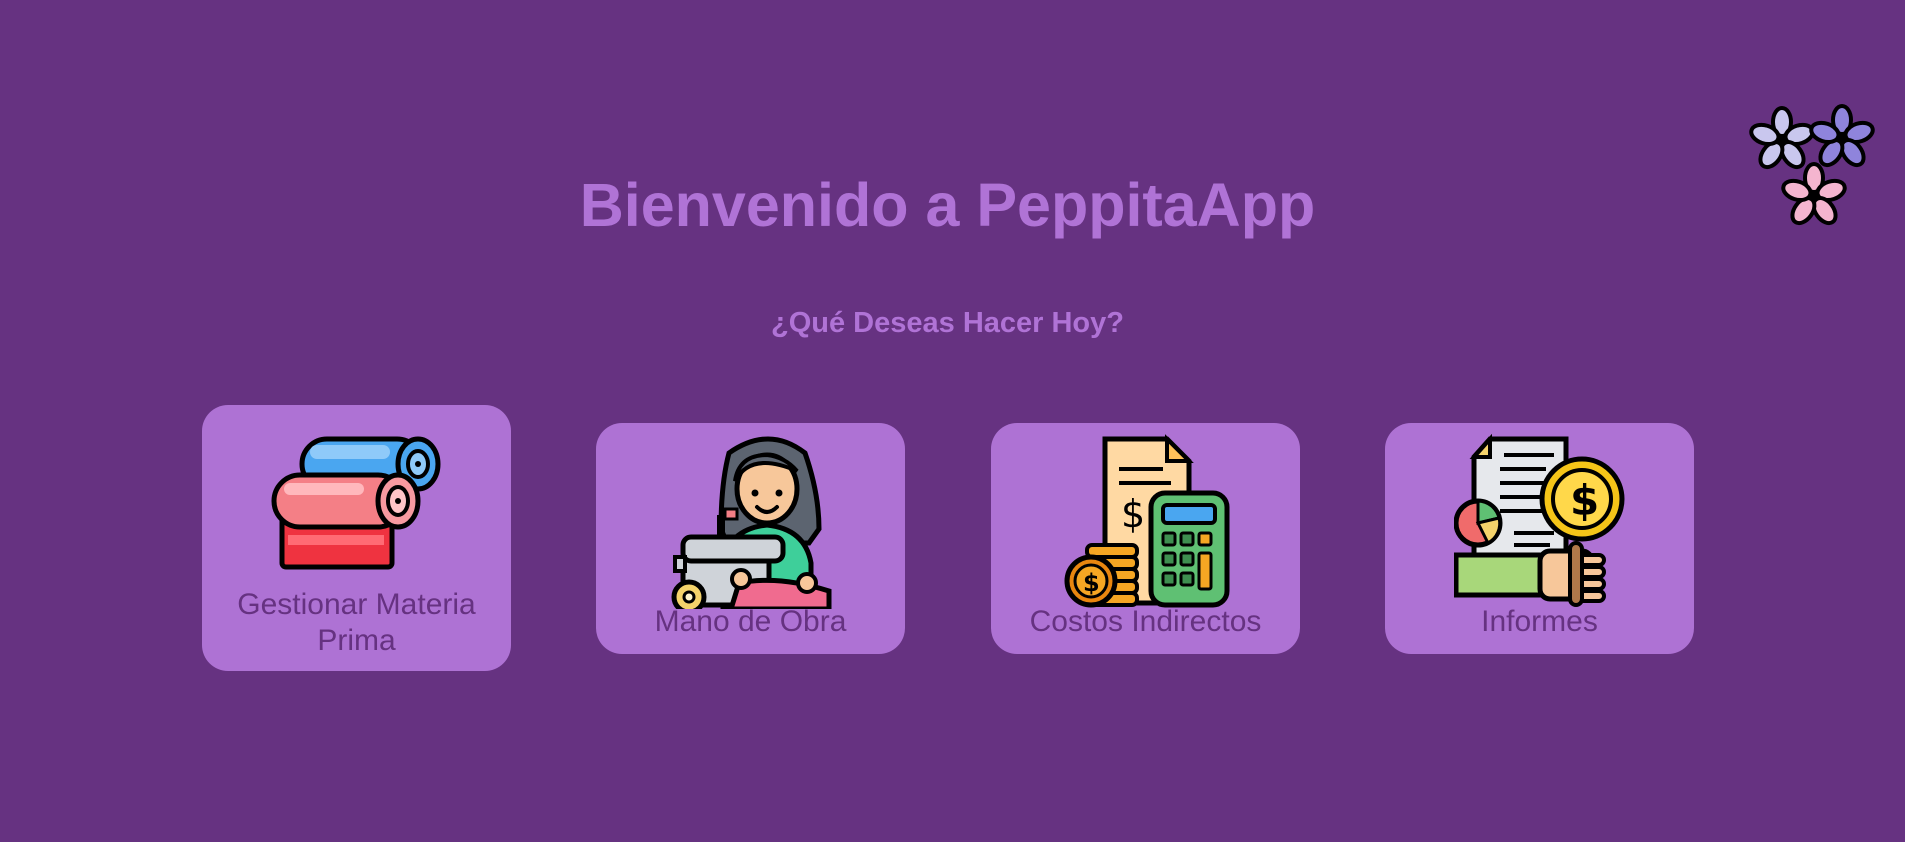 Image resolution: width=1905 pixels, height=842 pixels. What do you see at coordinates (1538, 520) in the screenshot?
I see `report-hand-coin-icon: $` at bounding box center [1538, 520].